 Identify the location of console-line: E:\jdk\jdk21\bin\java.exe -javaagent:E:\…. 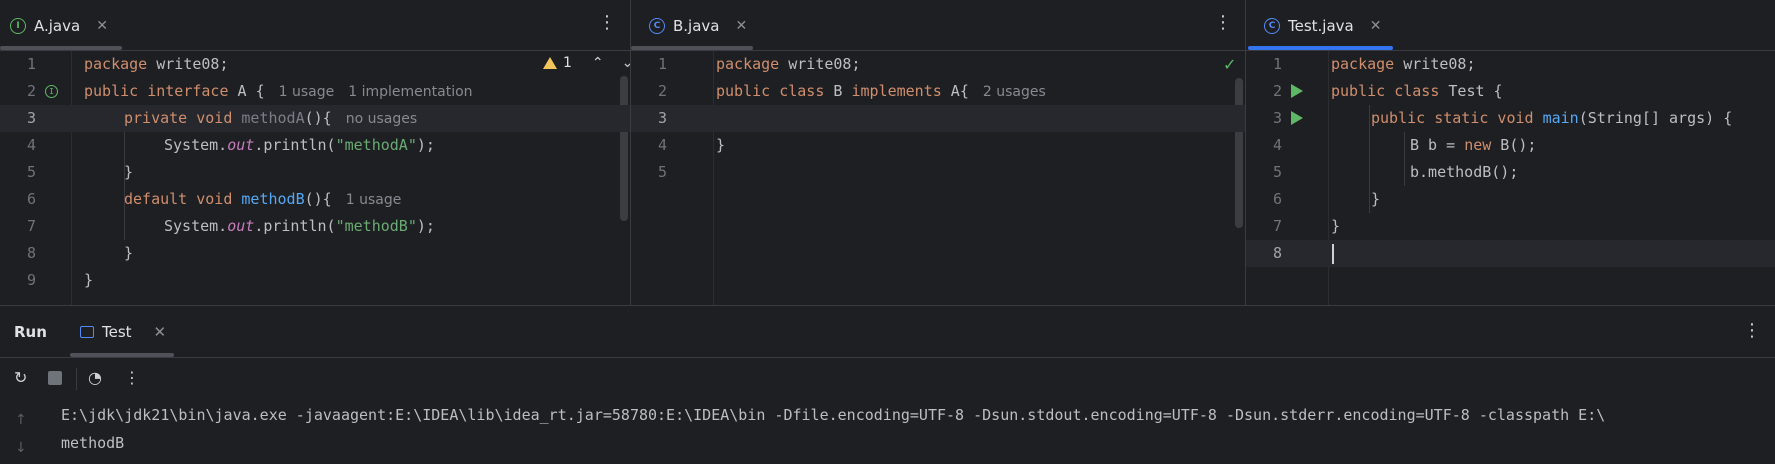
(833, 415).